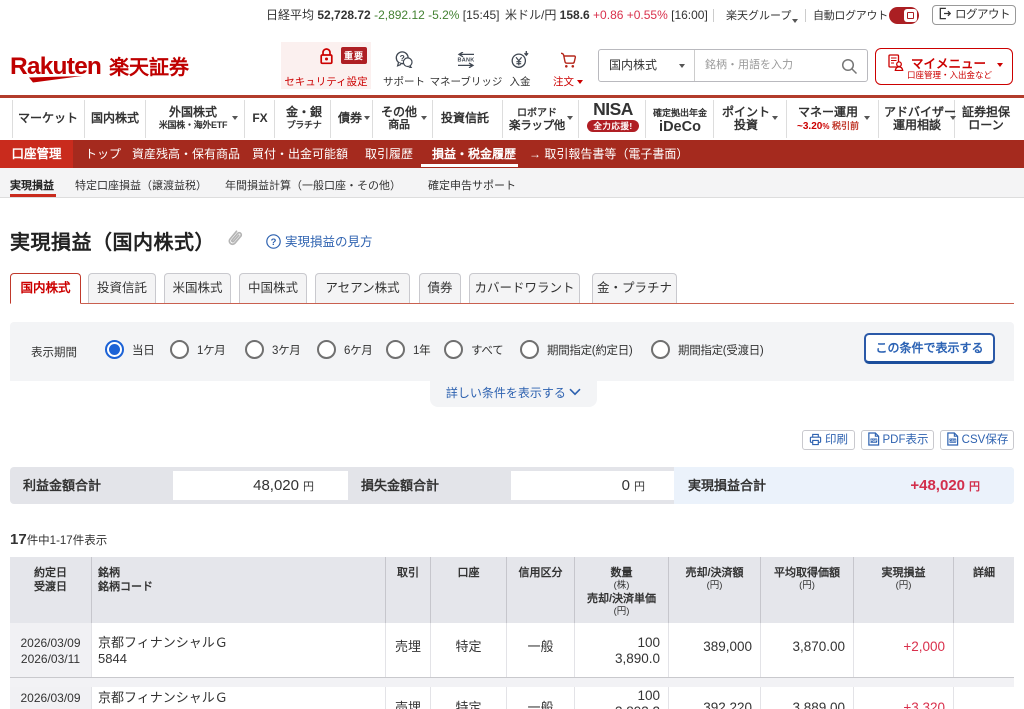  Describe the element at coordinates (953, 441) in the screenshot. I see `svg-text: CSV` at that location.